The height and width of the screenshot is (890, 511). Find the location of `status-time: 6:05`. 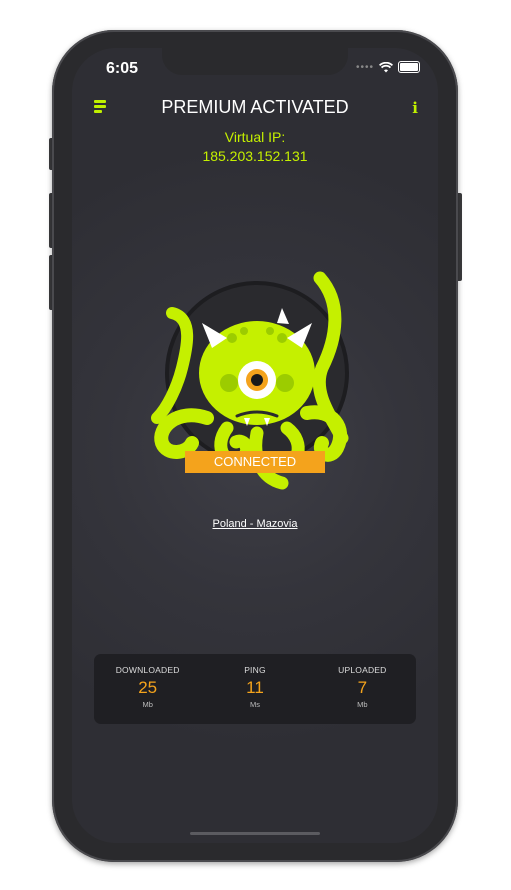

status-time: 6:05 is located at coordinates (122, 68).